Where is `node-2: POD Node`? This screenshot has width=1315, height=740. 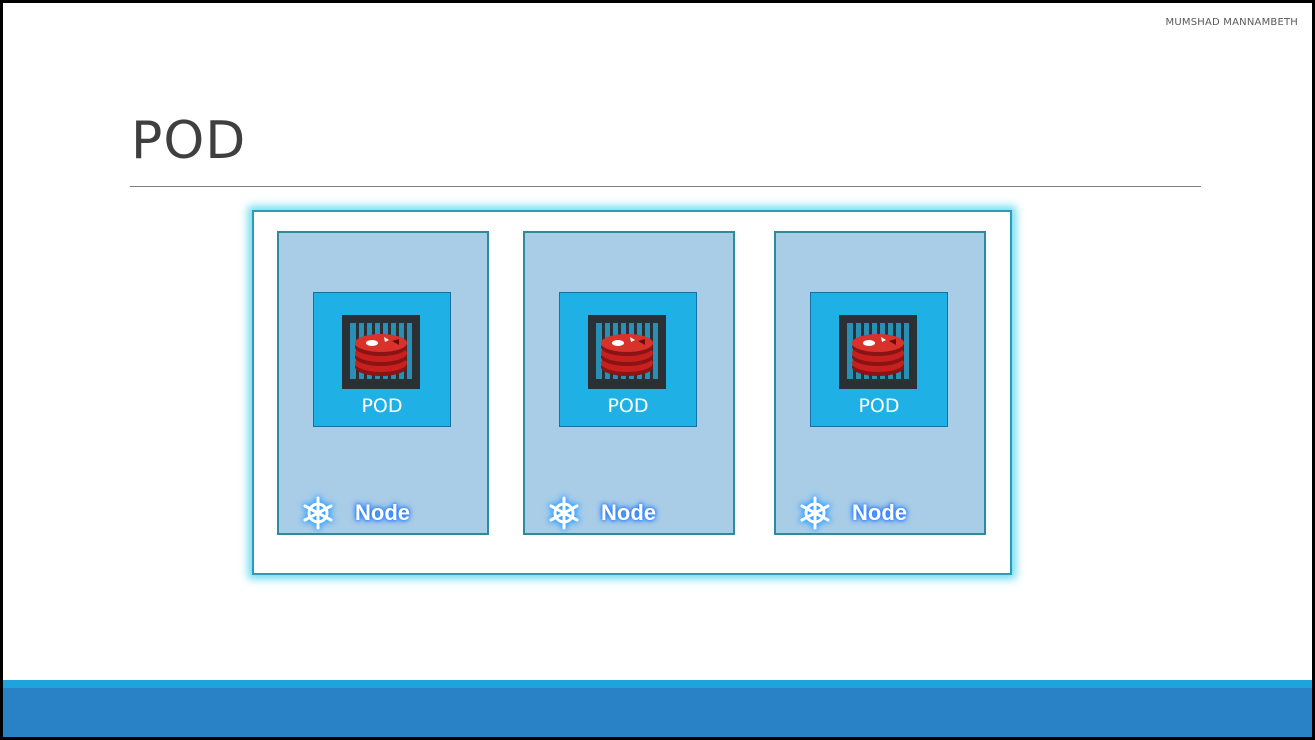
node-2: POD Node is located at coordinates (629, 383).